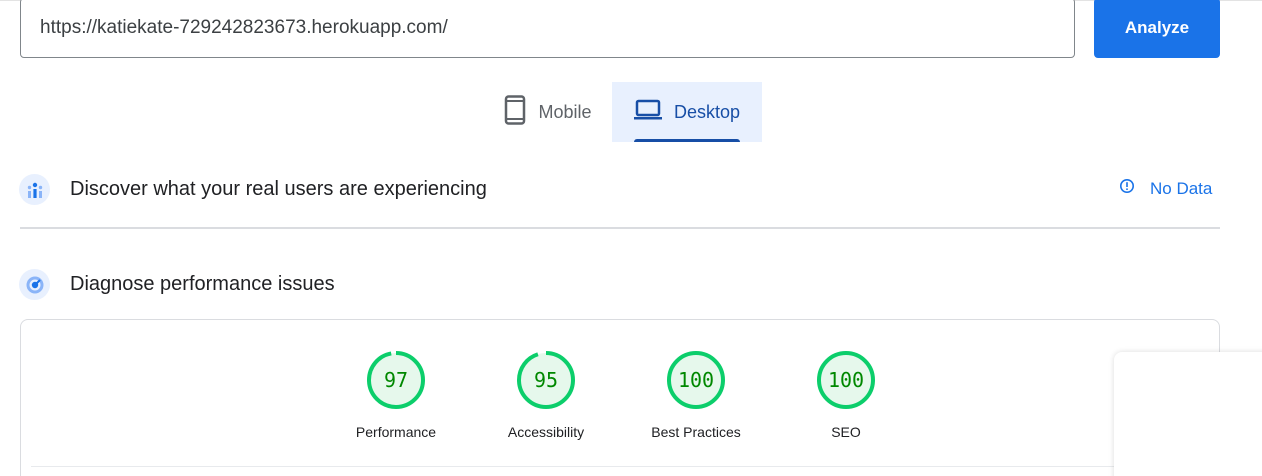 The height and width of the screenshot is (476, 1262). I want to click on lab-data-title: Diagnose performance issues, so click(202, 284).